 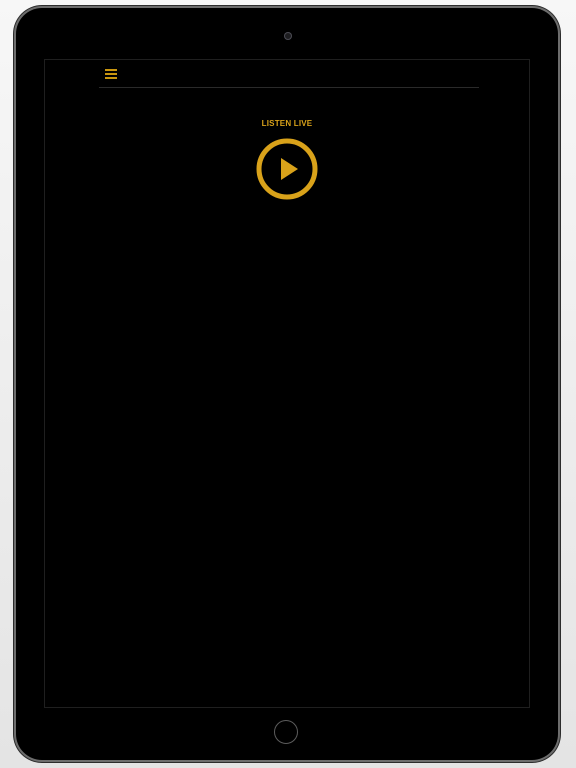 I want to click on hamburger-menu-icon, so click(x=111, y=74).